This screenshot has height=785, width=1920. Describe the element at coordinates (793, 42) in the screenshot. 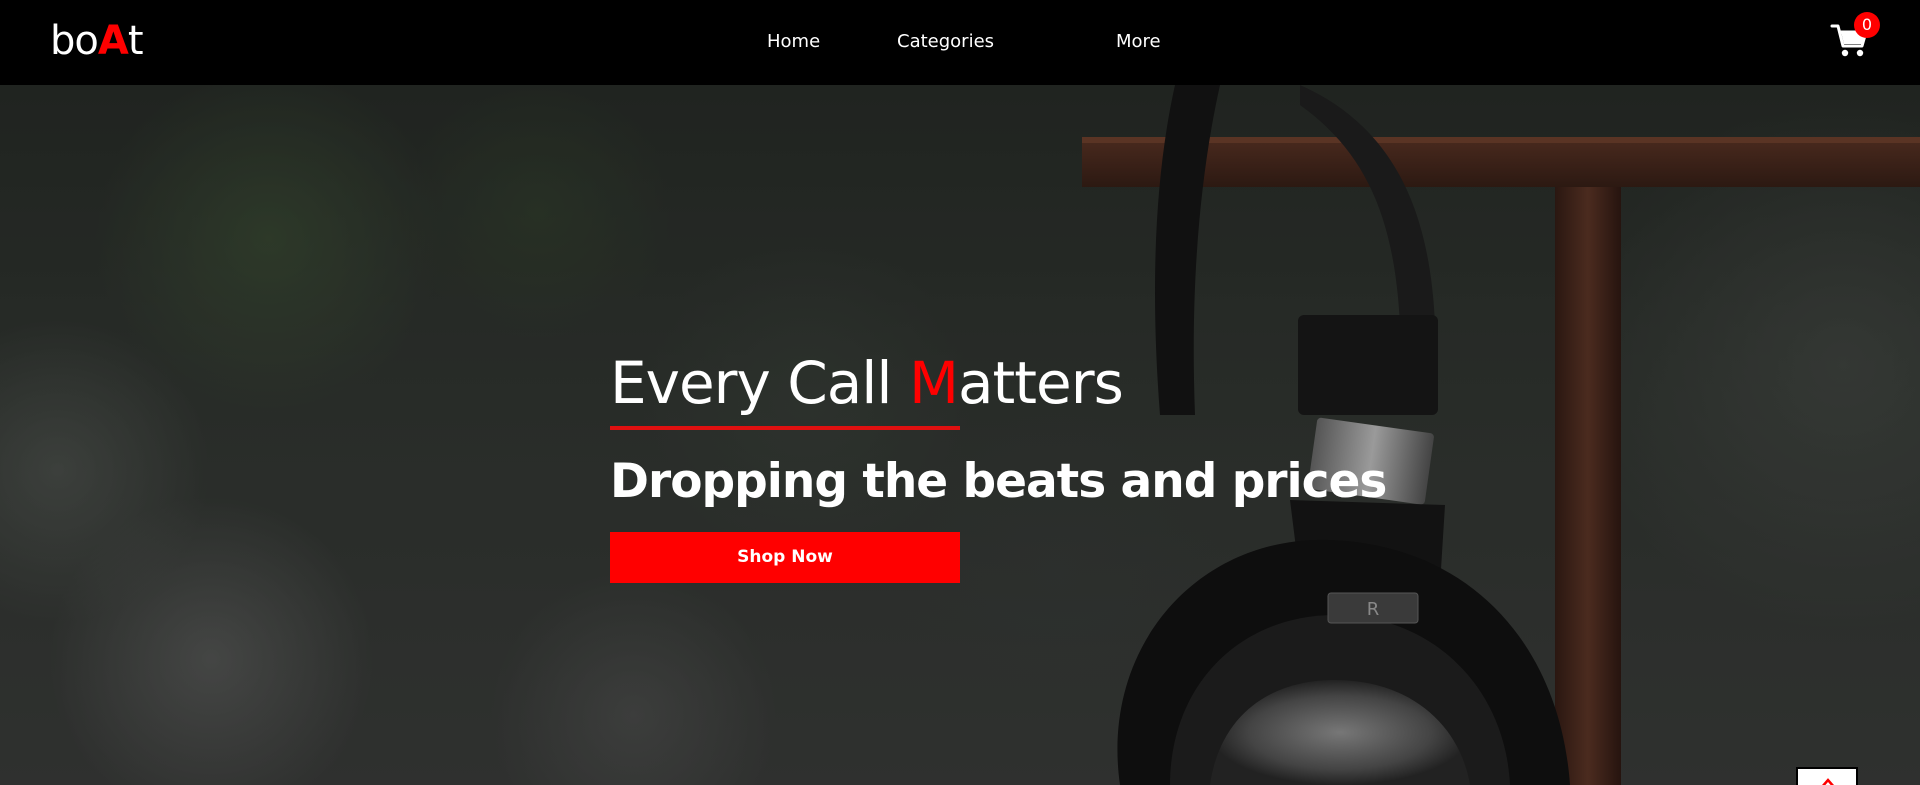

I see `nav-home: Home` at that location.